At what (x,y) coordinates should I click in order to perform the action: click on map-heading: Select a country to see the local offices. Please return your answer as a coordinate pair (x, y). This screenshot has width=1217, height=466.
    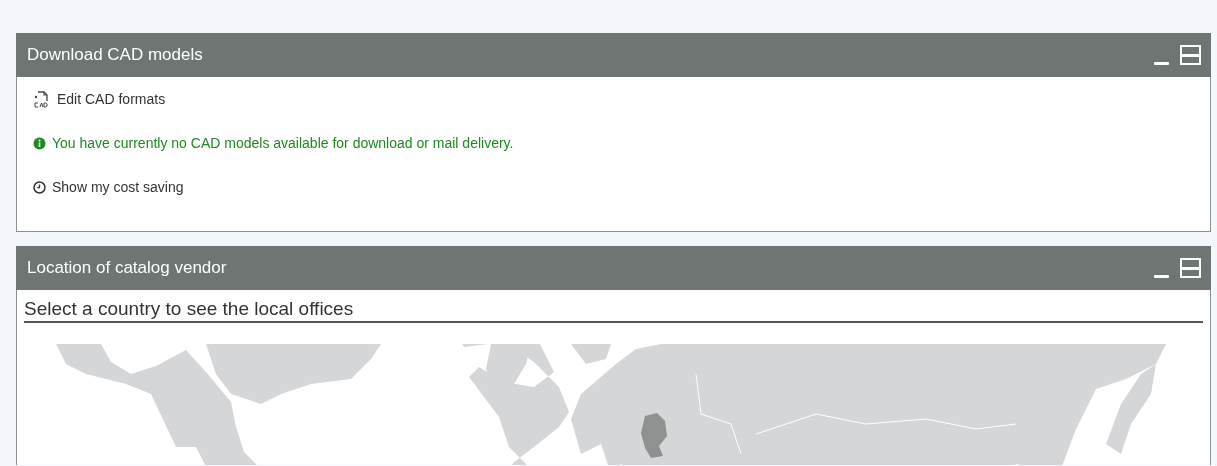
    Looking at the image, I should click on (613, 310).